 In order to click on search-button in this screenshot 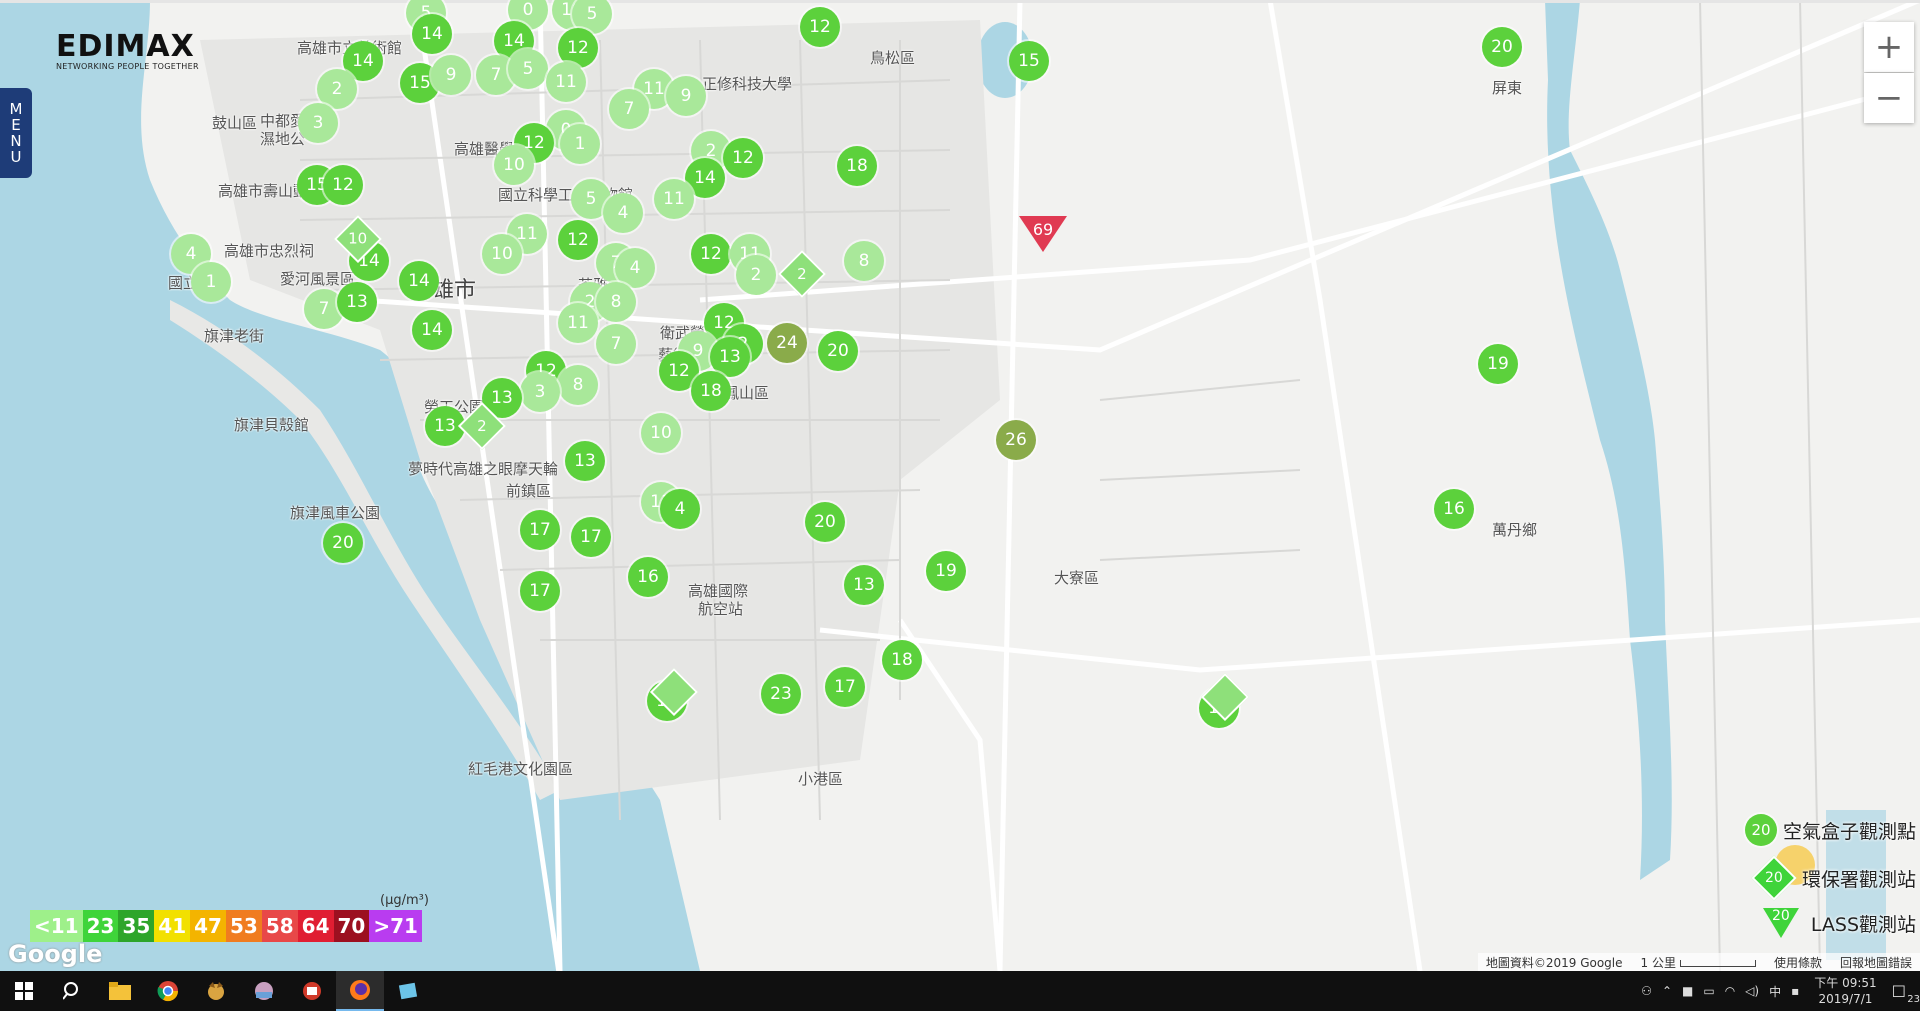, I will do `click(72, 991)`.